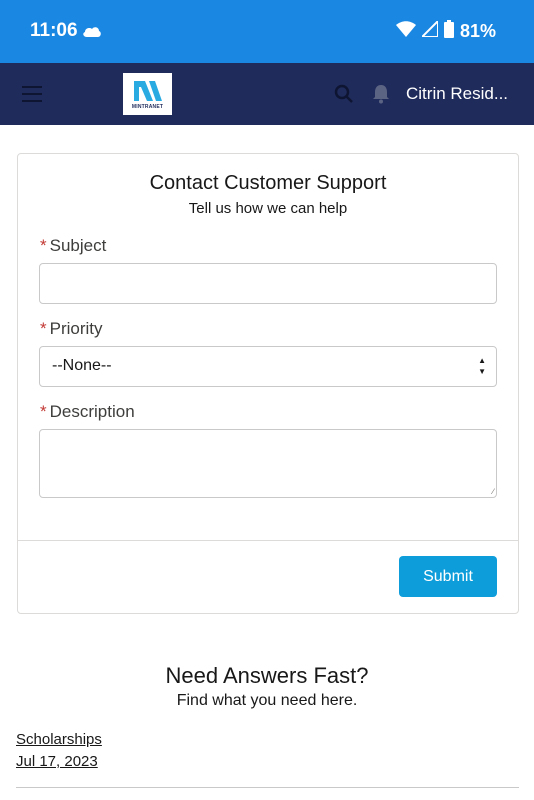  What do you see at coordinates (267, 31) in the screenshot?
I see `status-bar: 11:06 81%` at bounding box center [267, 31].